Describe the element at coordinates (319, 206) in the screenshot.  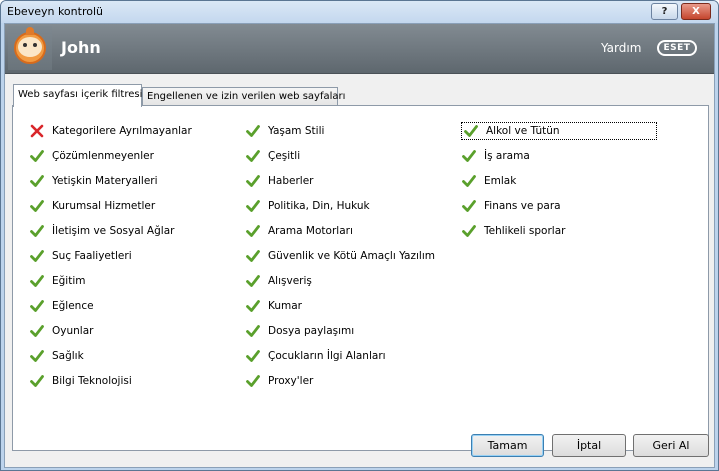
I see `category-label: Politika, Din, Hukuk` at that location.